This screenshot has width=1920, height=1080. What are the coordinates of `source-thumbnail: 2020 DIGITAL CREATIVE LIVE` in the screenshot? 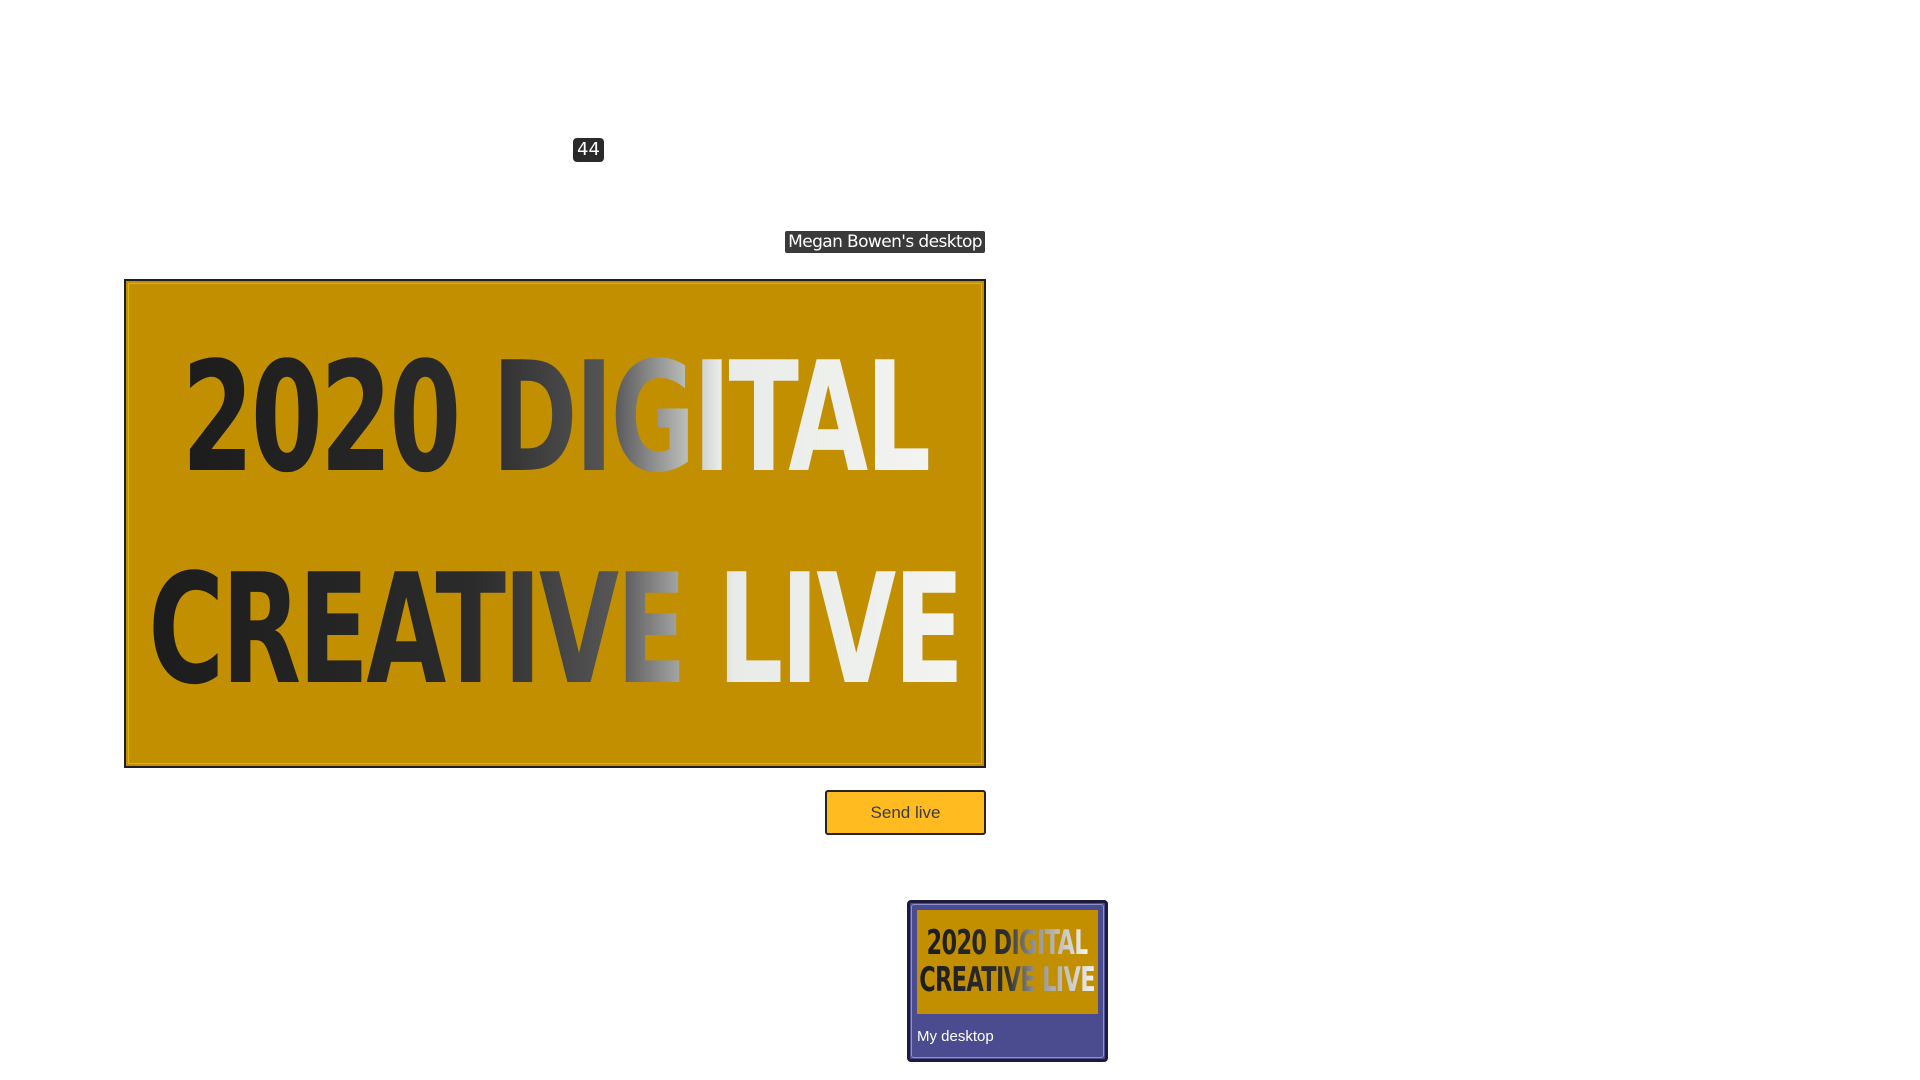 It's located at (1007, 962).